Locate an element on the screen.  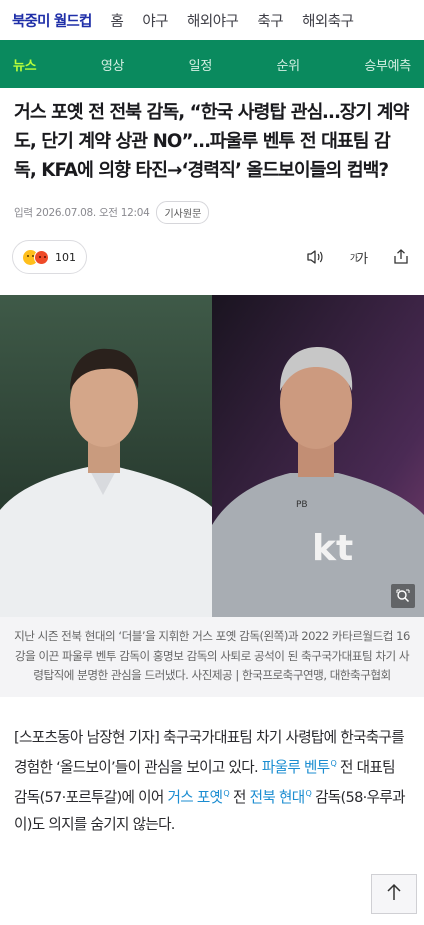
share-icon is located at coordinates (401, 257).